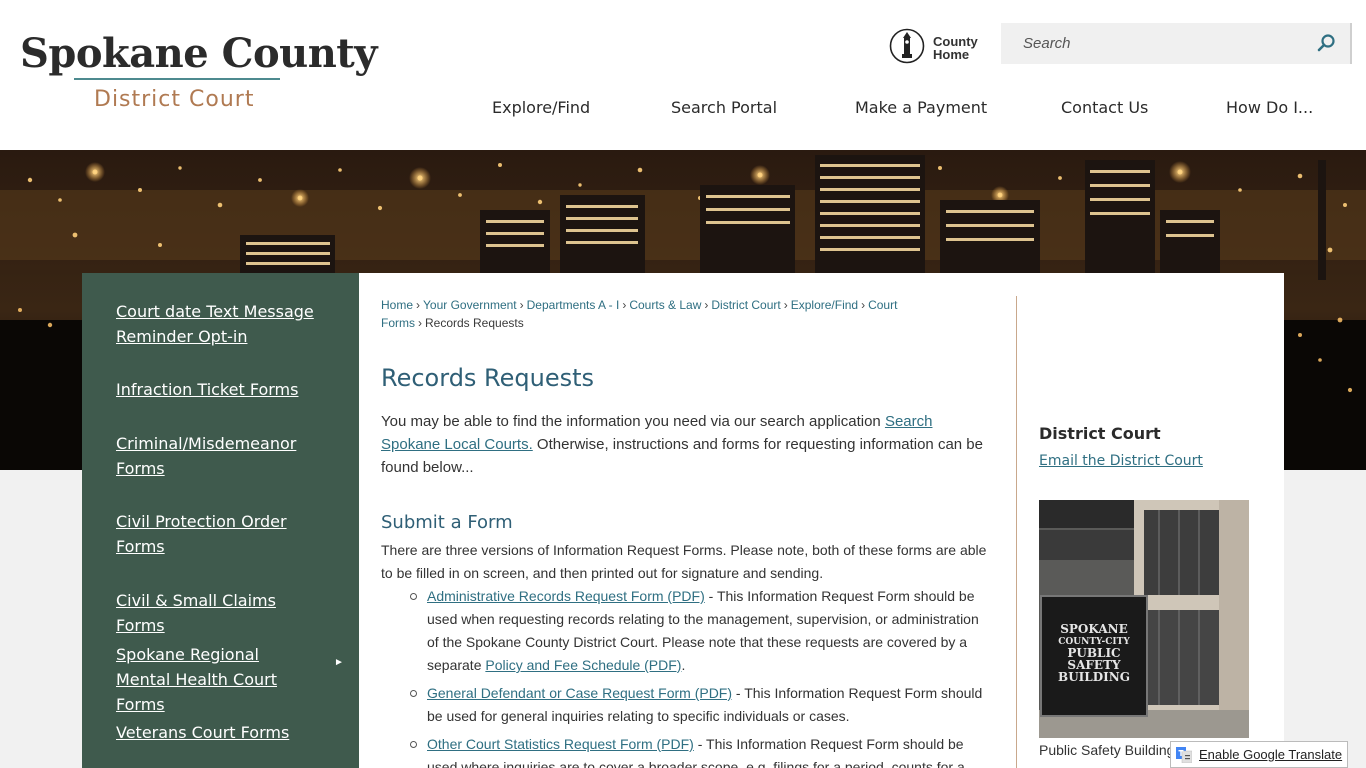 The image size is (1366, 768). I want to click on google-translate-button: Enable Google Translate, so click(1259, 754).